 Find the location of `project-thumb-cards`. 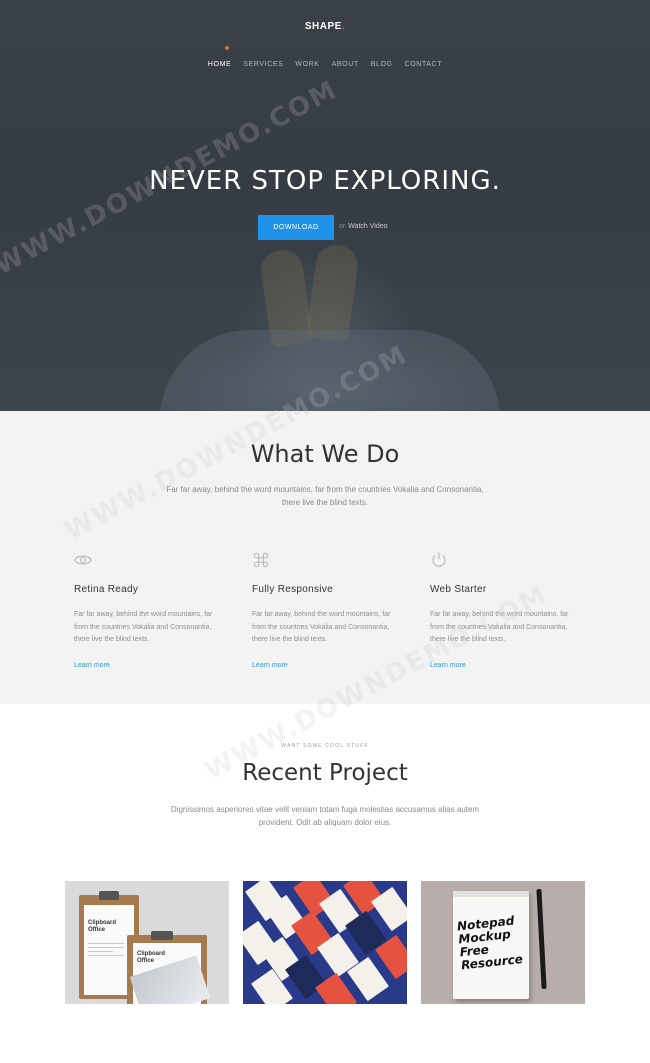

project-thumb-cards is located at coordinates (325, 942).